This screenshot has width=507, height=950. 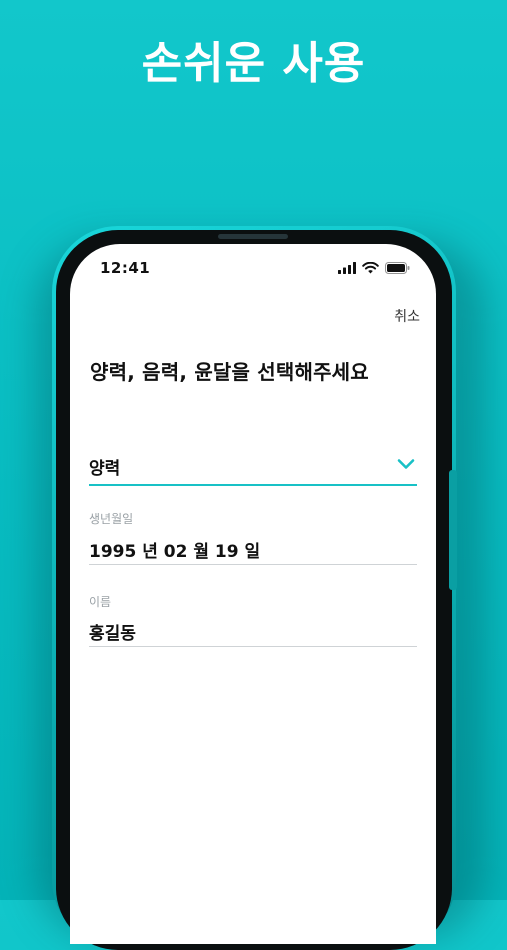 I want to click on status-bar: 12:41, so click(x=253, y=270).